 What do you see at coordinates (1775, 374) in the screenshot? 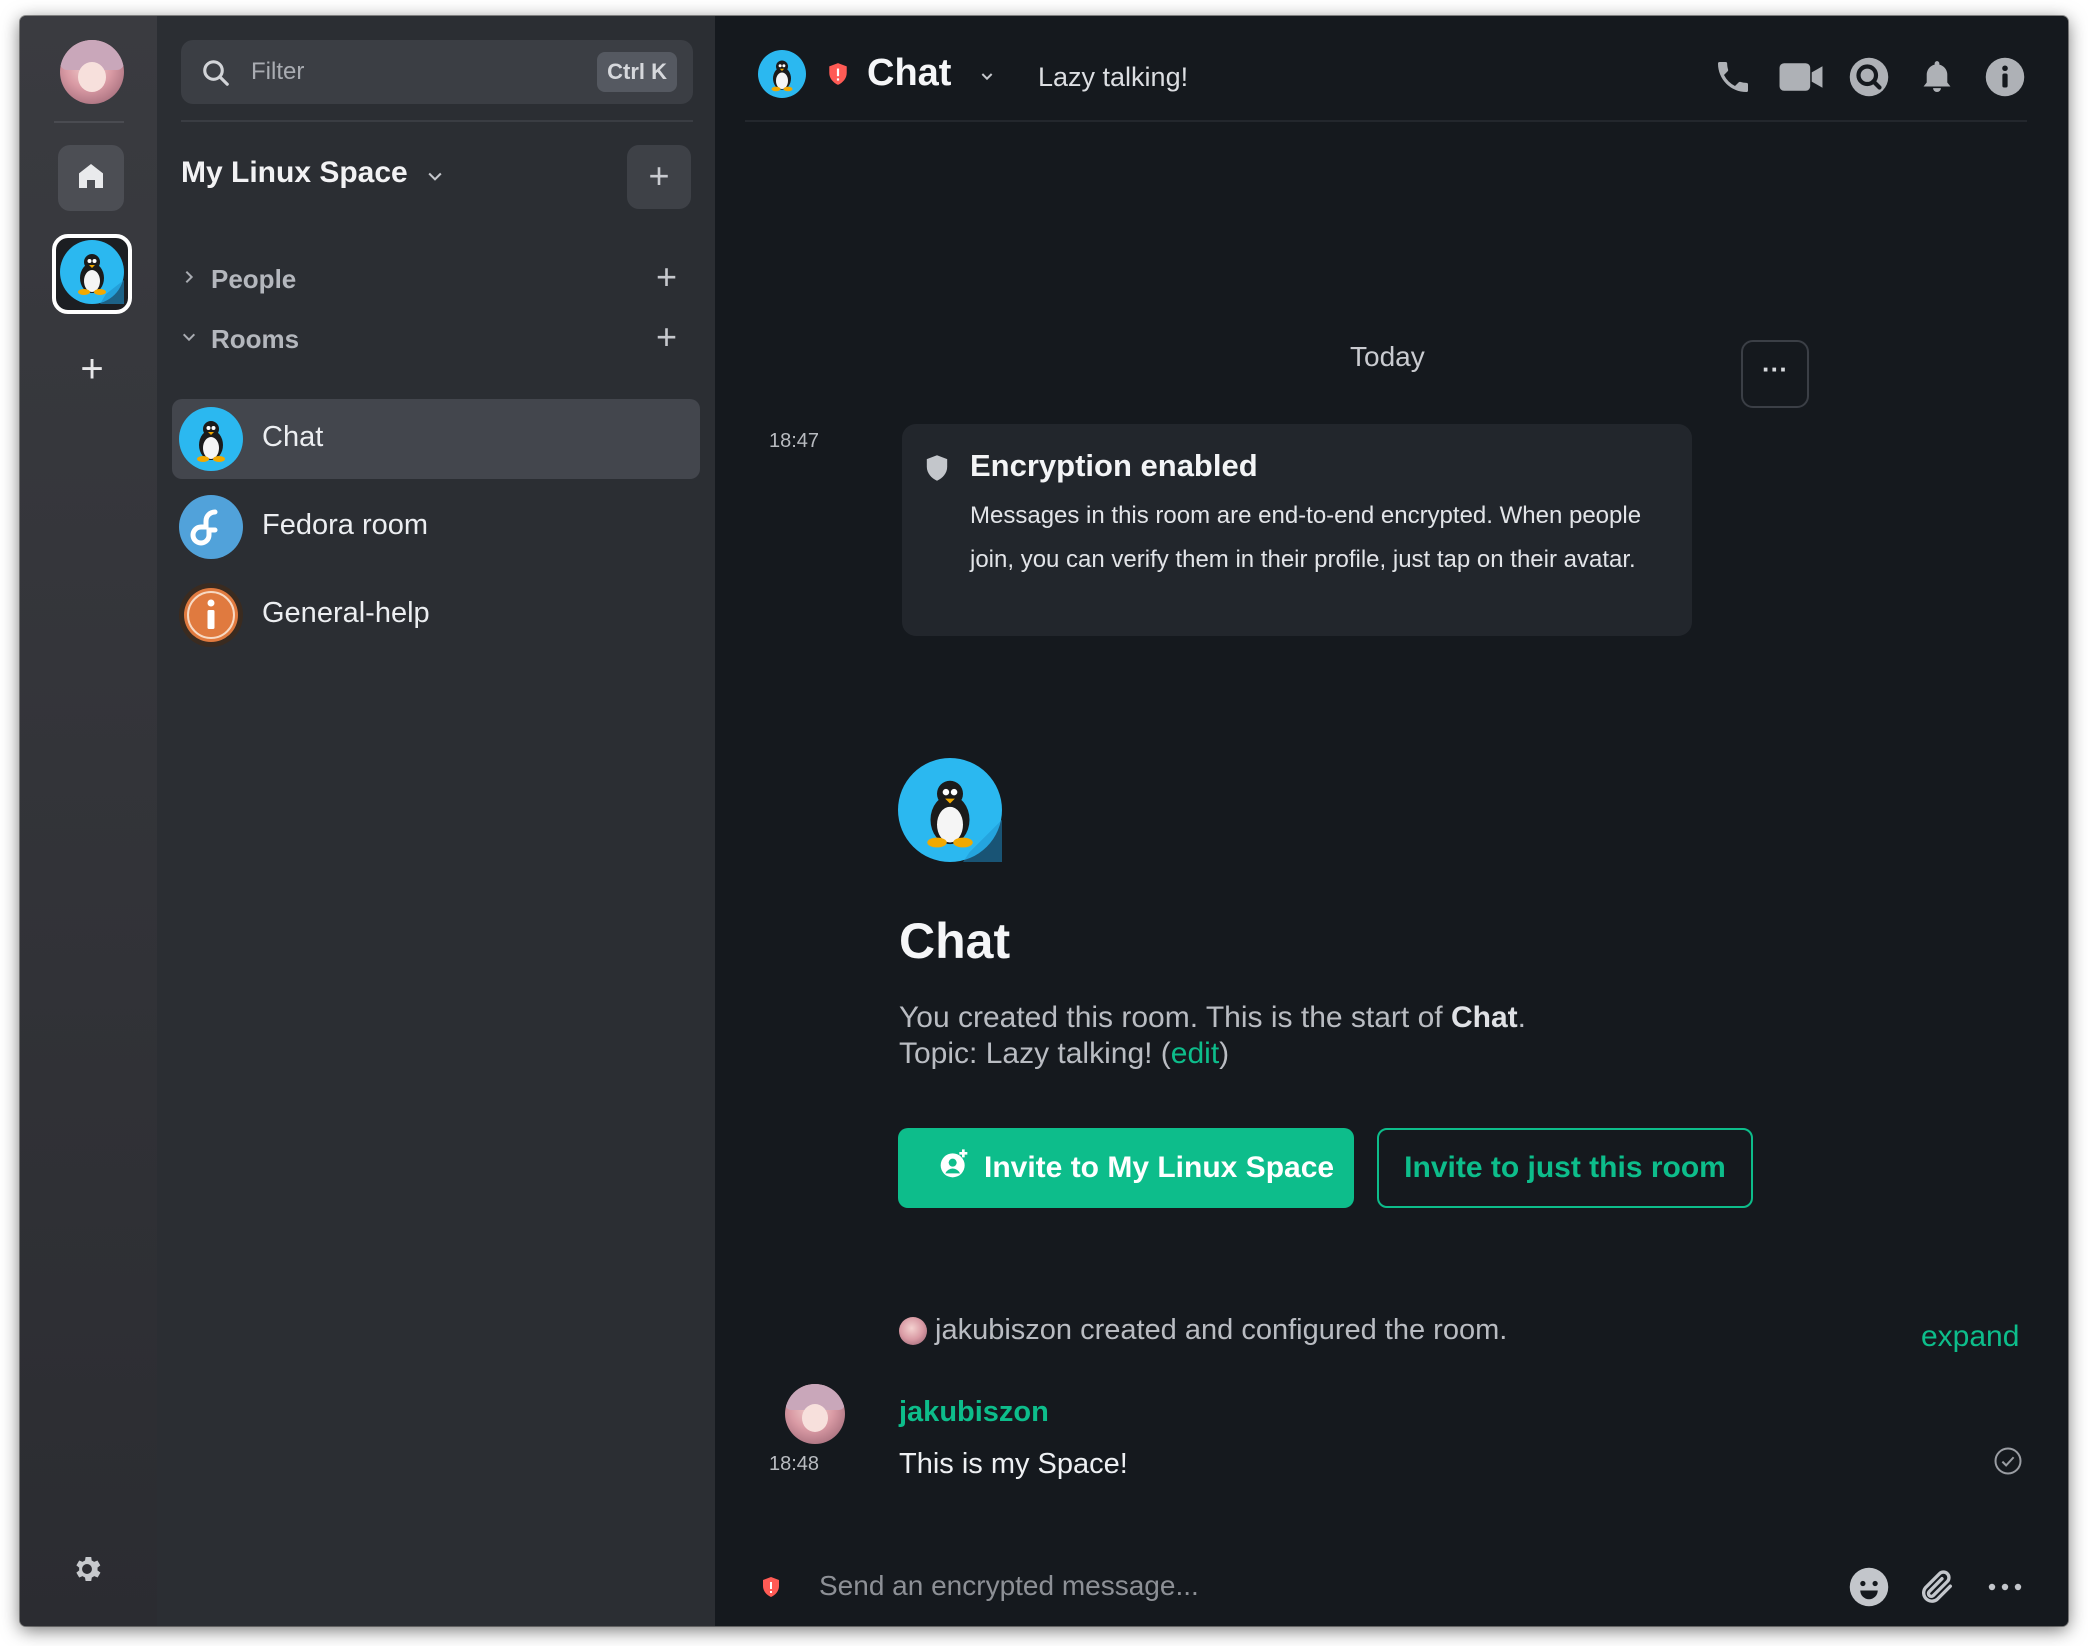
I see `message-options-button: ···` at bounding box center [1775, 374].